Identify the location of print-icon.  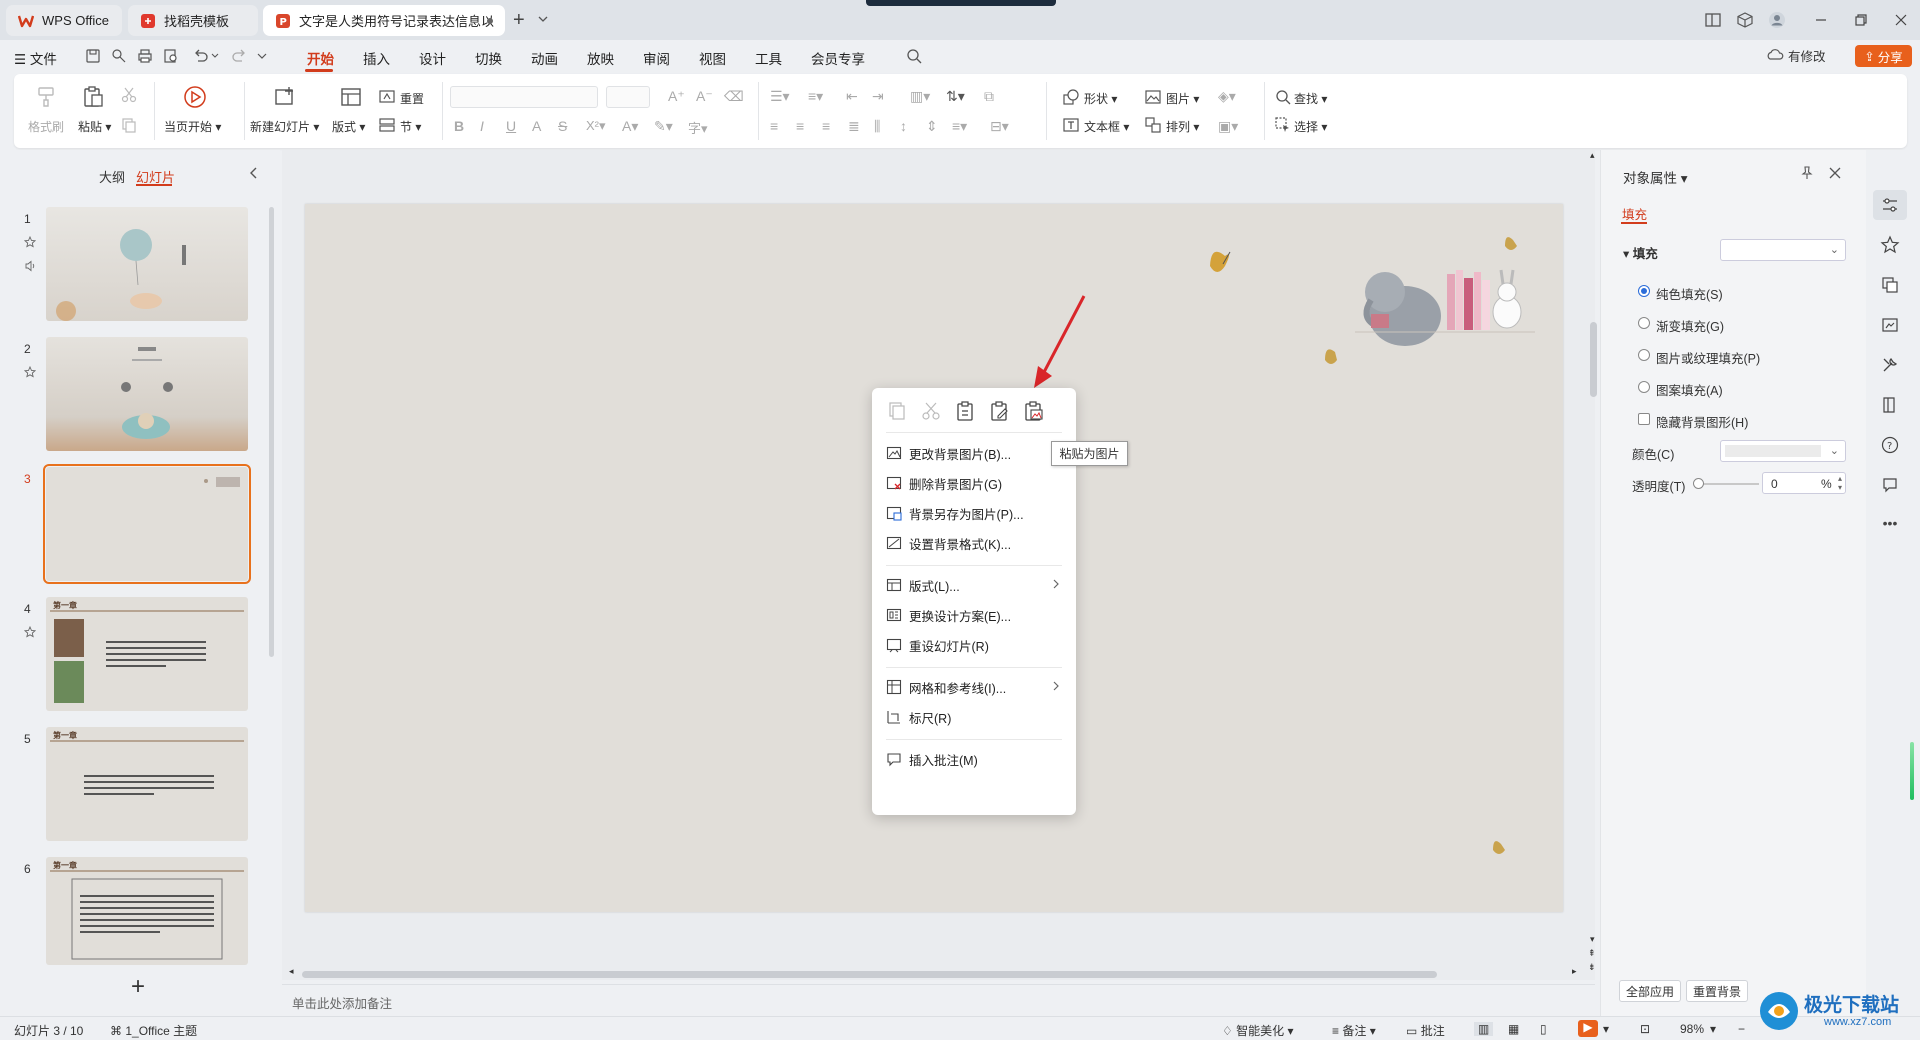
(145, 56).